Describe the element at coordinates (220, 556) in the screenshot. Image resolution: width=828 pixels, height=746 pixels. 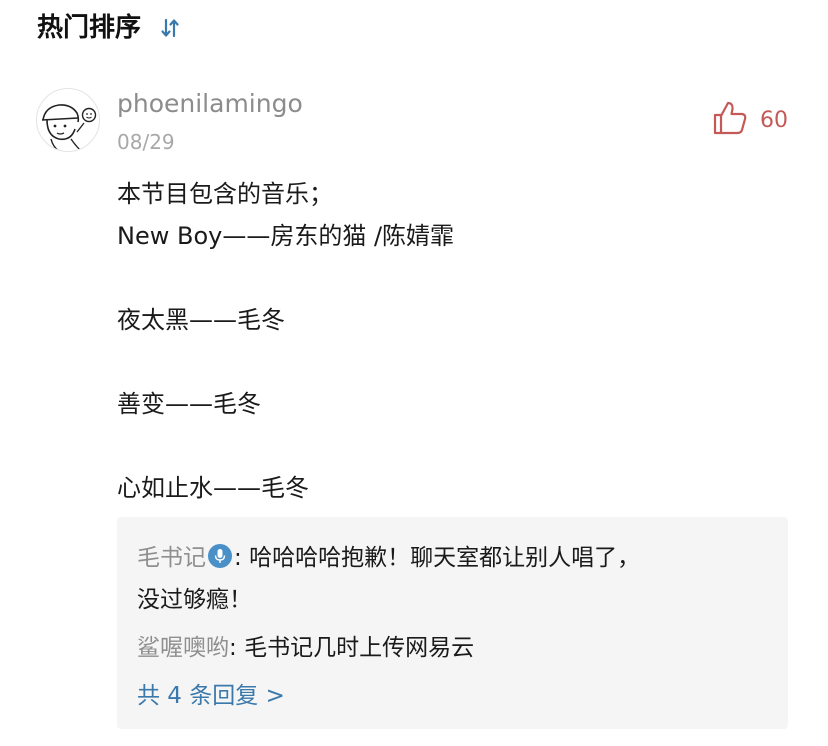
I see `microphone-badge-icon` at that location.